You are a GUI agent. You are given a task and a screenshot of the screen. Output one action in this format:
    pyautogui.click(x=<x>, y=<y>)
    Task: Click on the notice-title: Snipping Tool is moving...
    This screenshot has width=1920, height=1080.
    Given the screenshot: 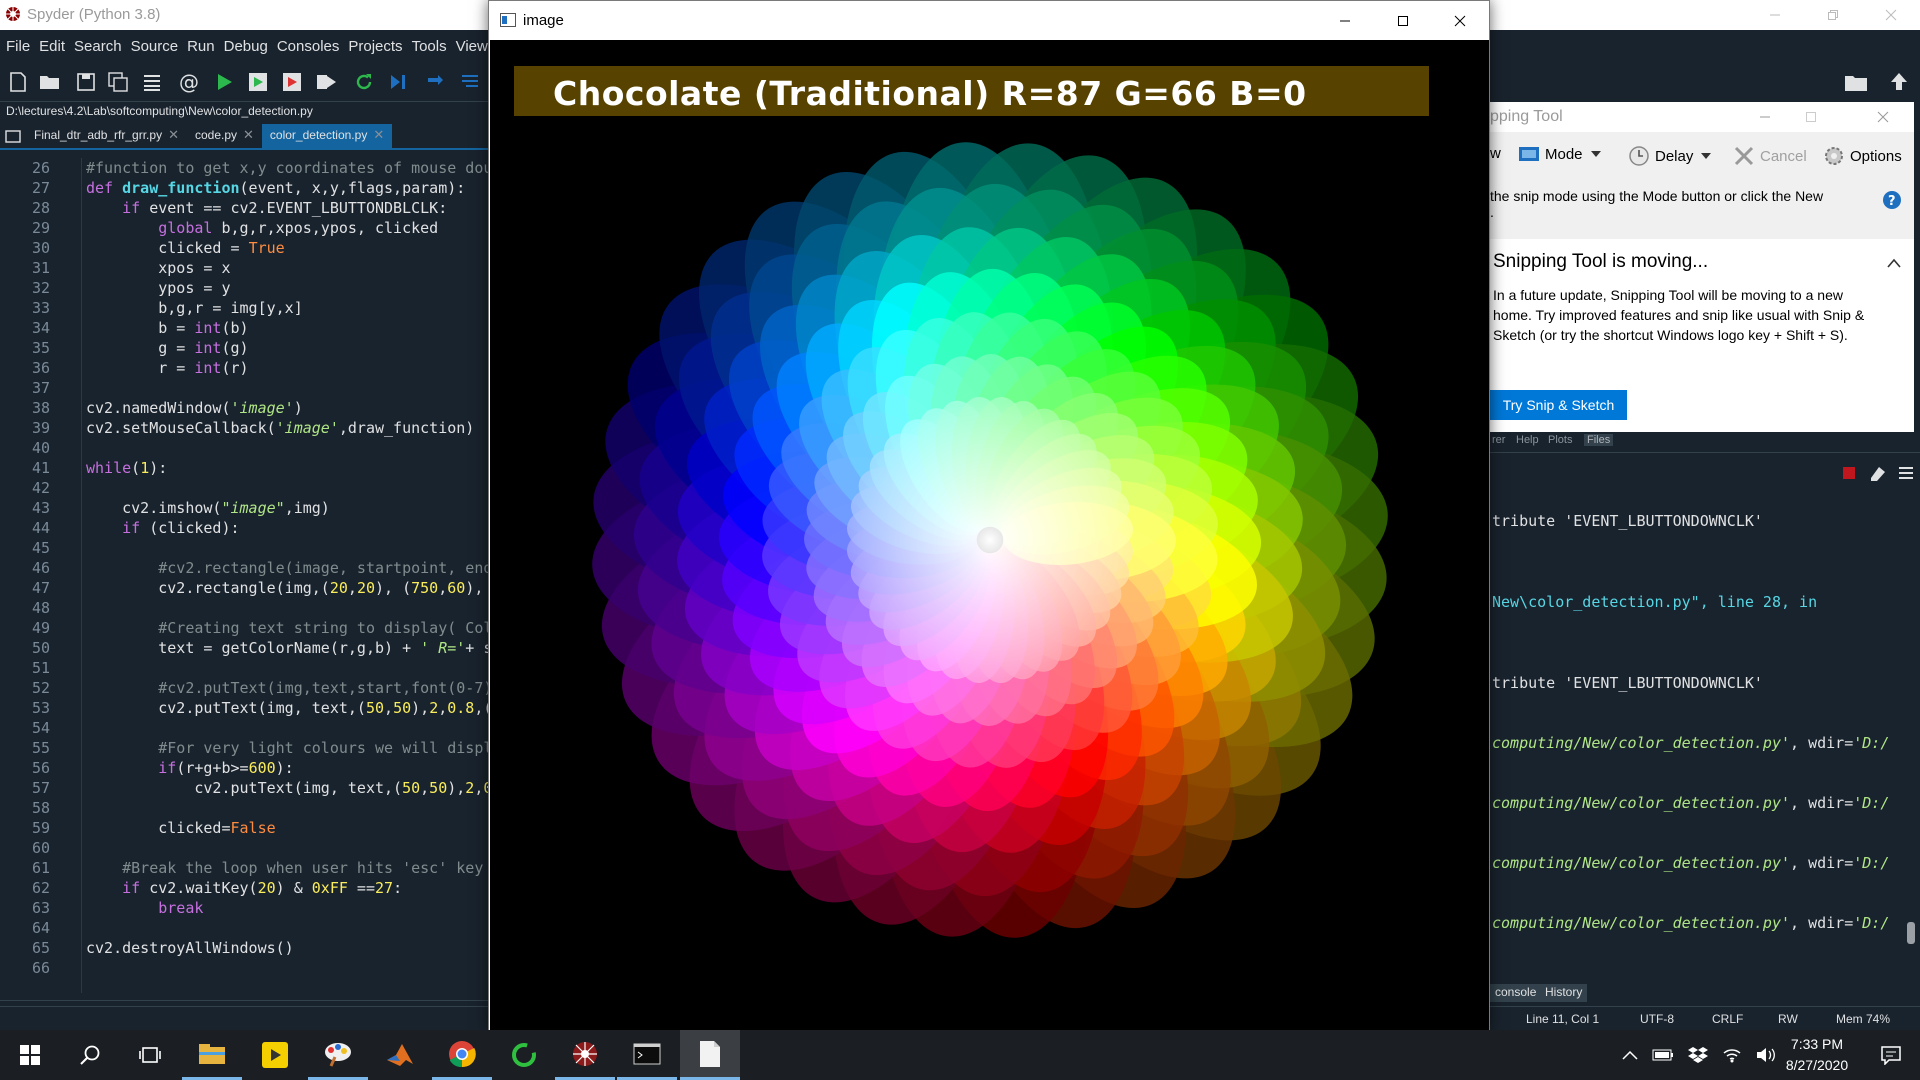 What is the action you would take?
    pyautogui.click(x=1601, y=261)
    